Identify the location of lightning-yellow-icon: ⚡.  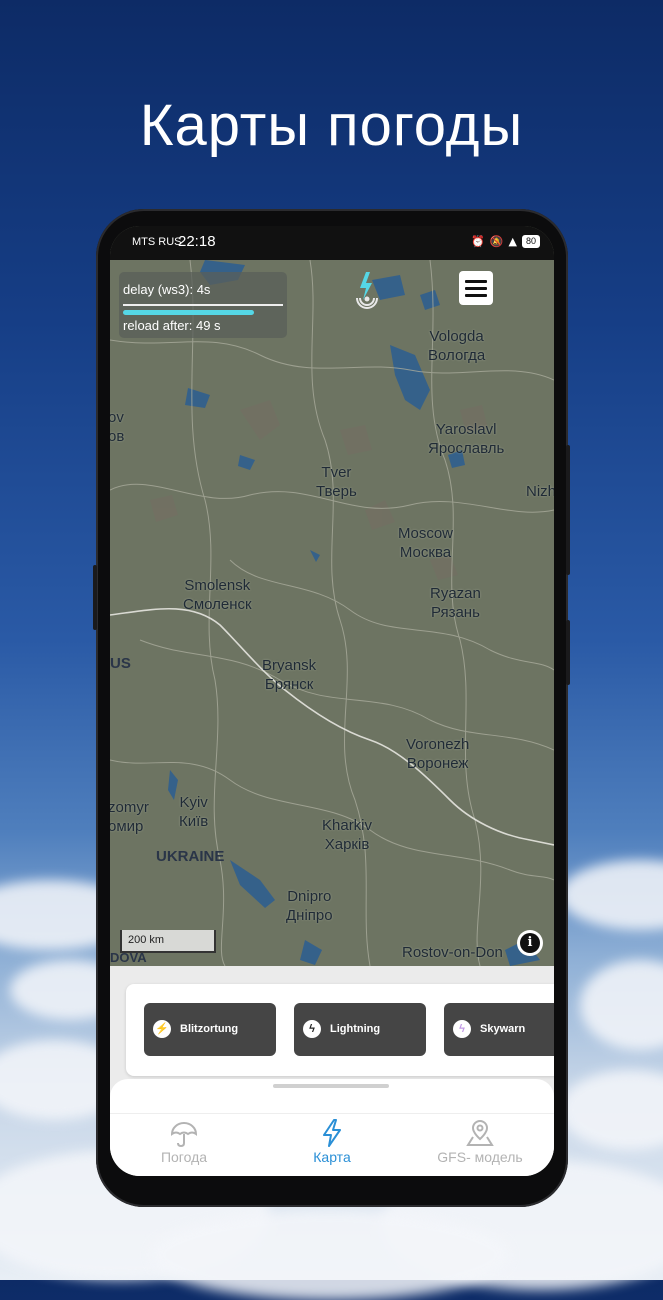
(162, 1029).